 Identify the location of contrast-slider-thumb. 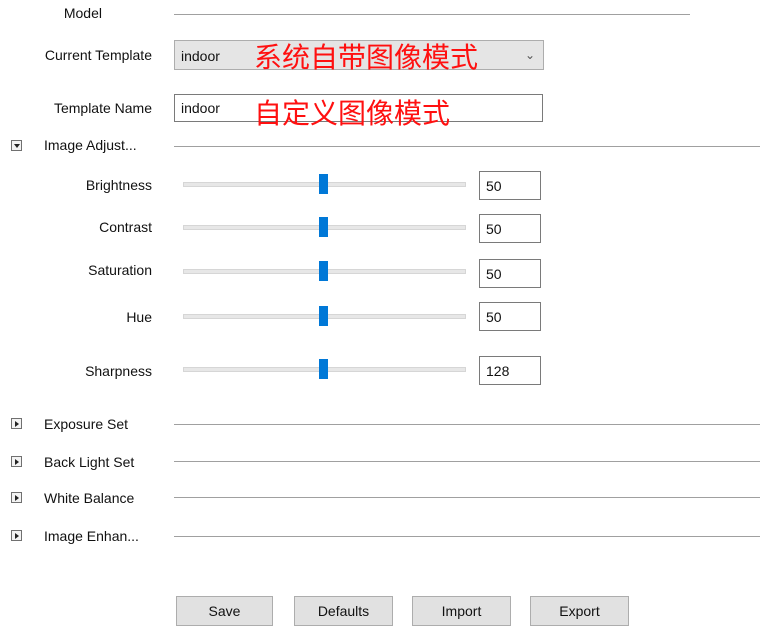
(323, 227).